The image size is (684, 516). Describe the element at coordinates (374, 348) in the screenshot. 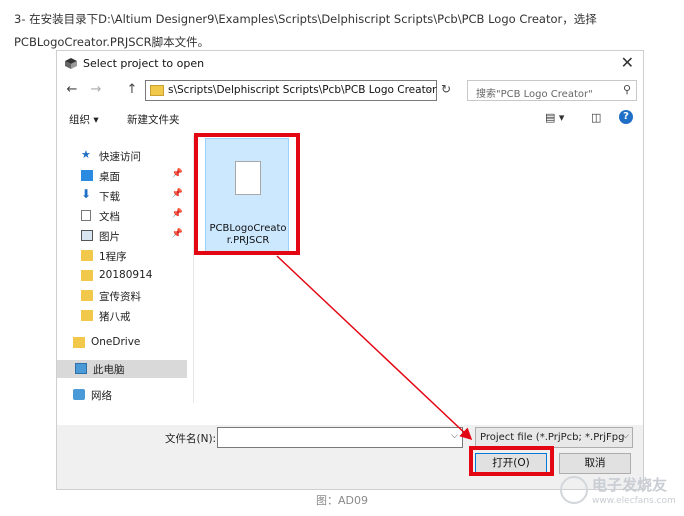

I see `annotation-arrow` at that location.